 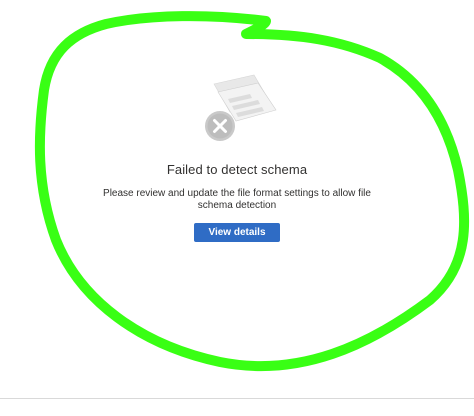 What do you see at coordinates (237, 398) in the screenshot?
I see `bottom-divider` at bounding box center [237, 398].